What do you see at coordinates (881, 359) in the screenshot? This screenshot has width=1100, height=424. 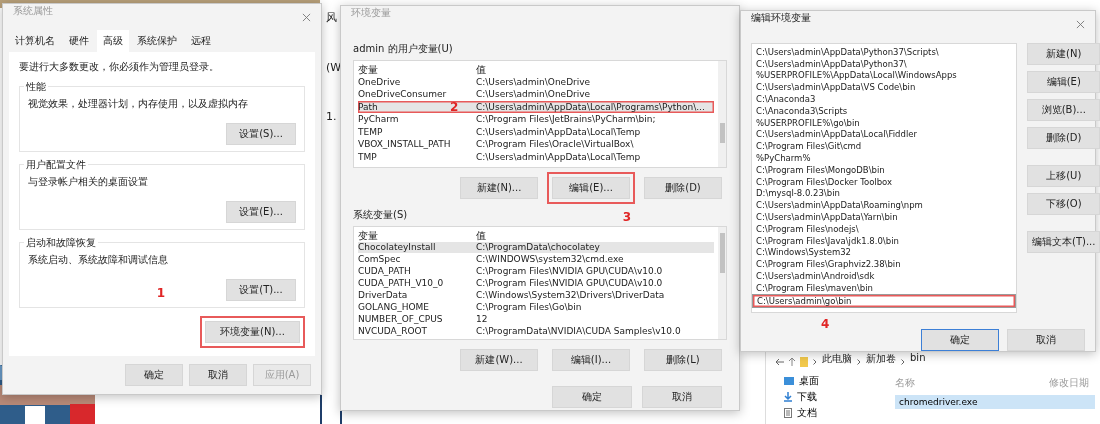 I see `breadcrumb: 新加卷` at bounding box center [881, 359].